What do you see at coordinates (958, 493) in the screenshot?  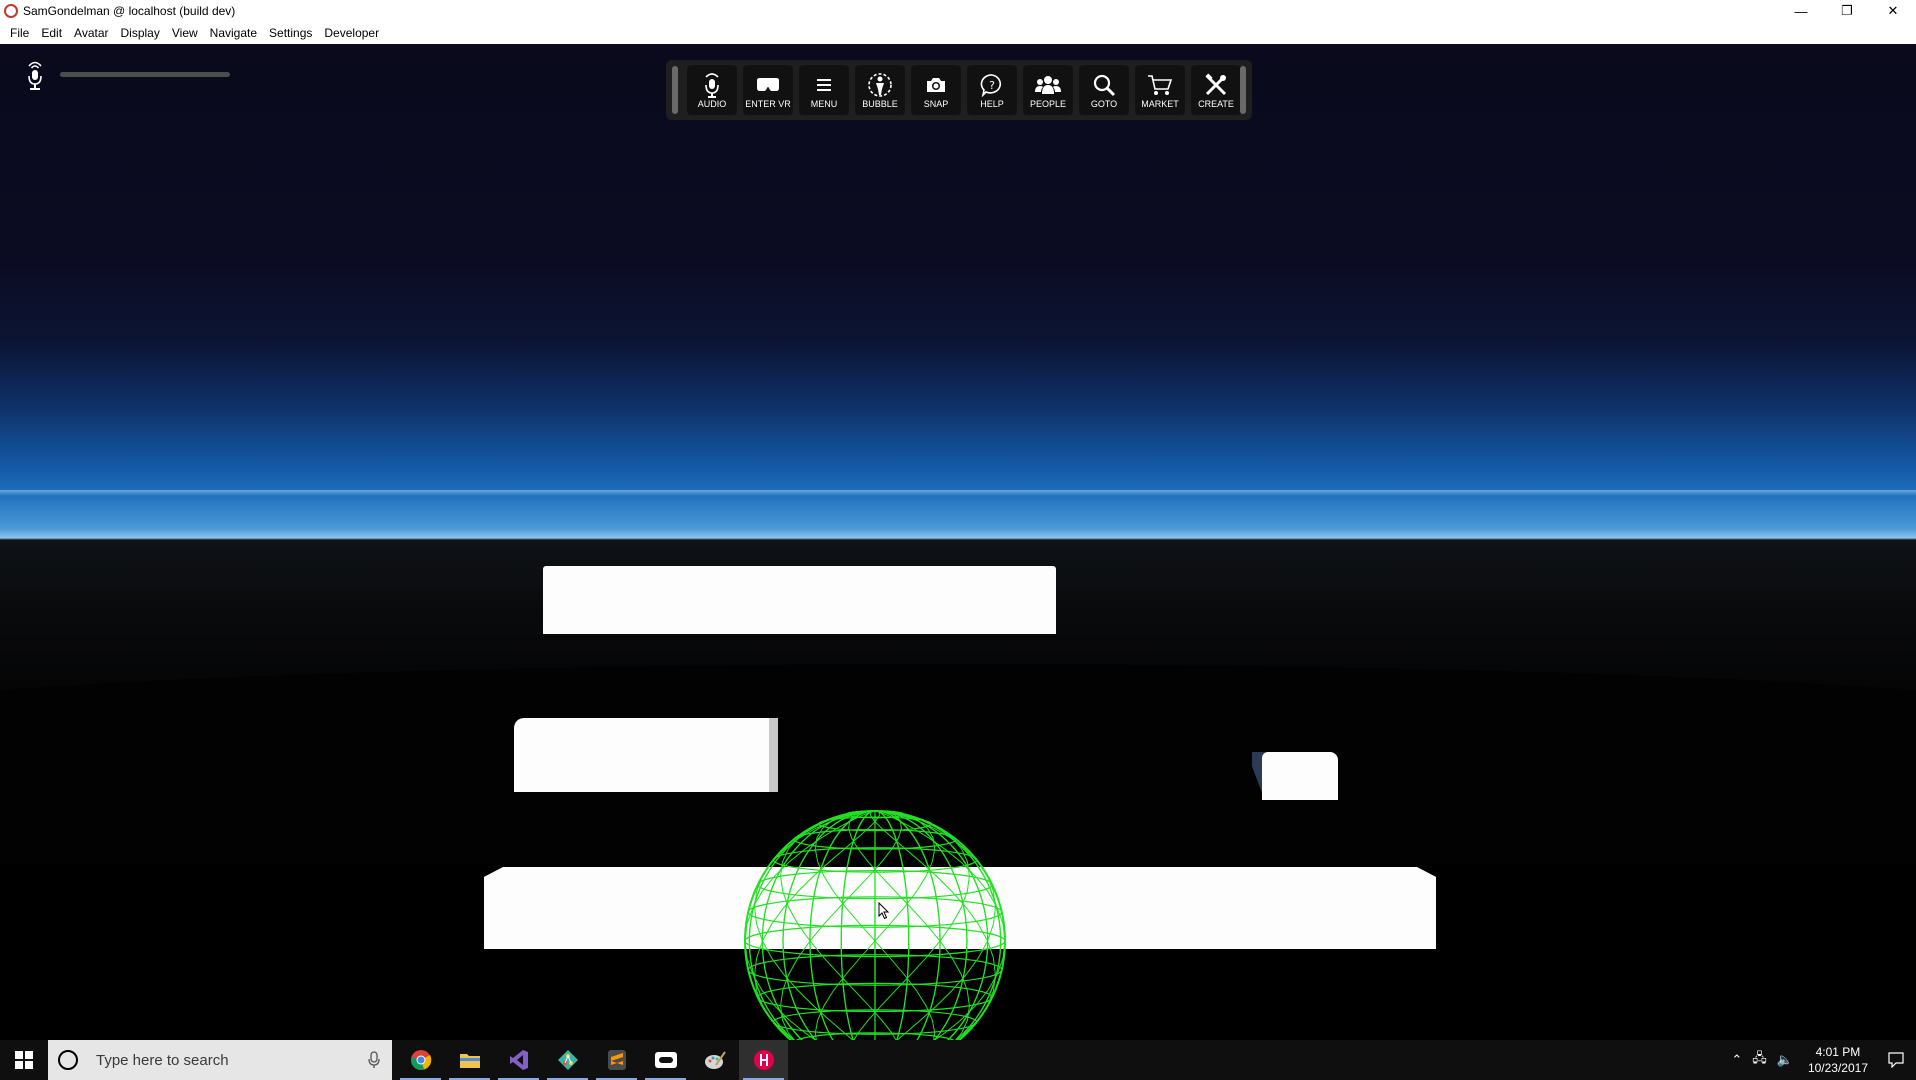 I see `horizon-glow` at bounding box center [958, 493].